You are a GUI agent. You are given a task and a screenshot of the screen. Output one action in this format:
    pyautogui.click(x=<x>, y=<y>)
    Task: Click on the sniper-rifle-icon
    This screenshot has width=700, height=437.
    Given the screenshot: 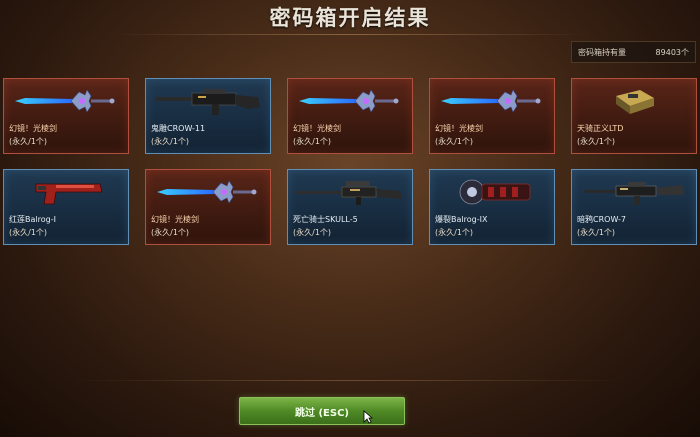 What is the action you would take?
    pyautogui.click(x=350, y=192)
    